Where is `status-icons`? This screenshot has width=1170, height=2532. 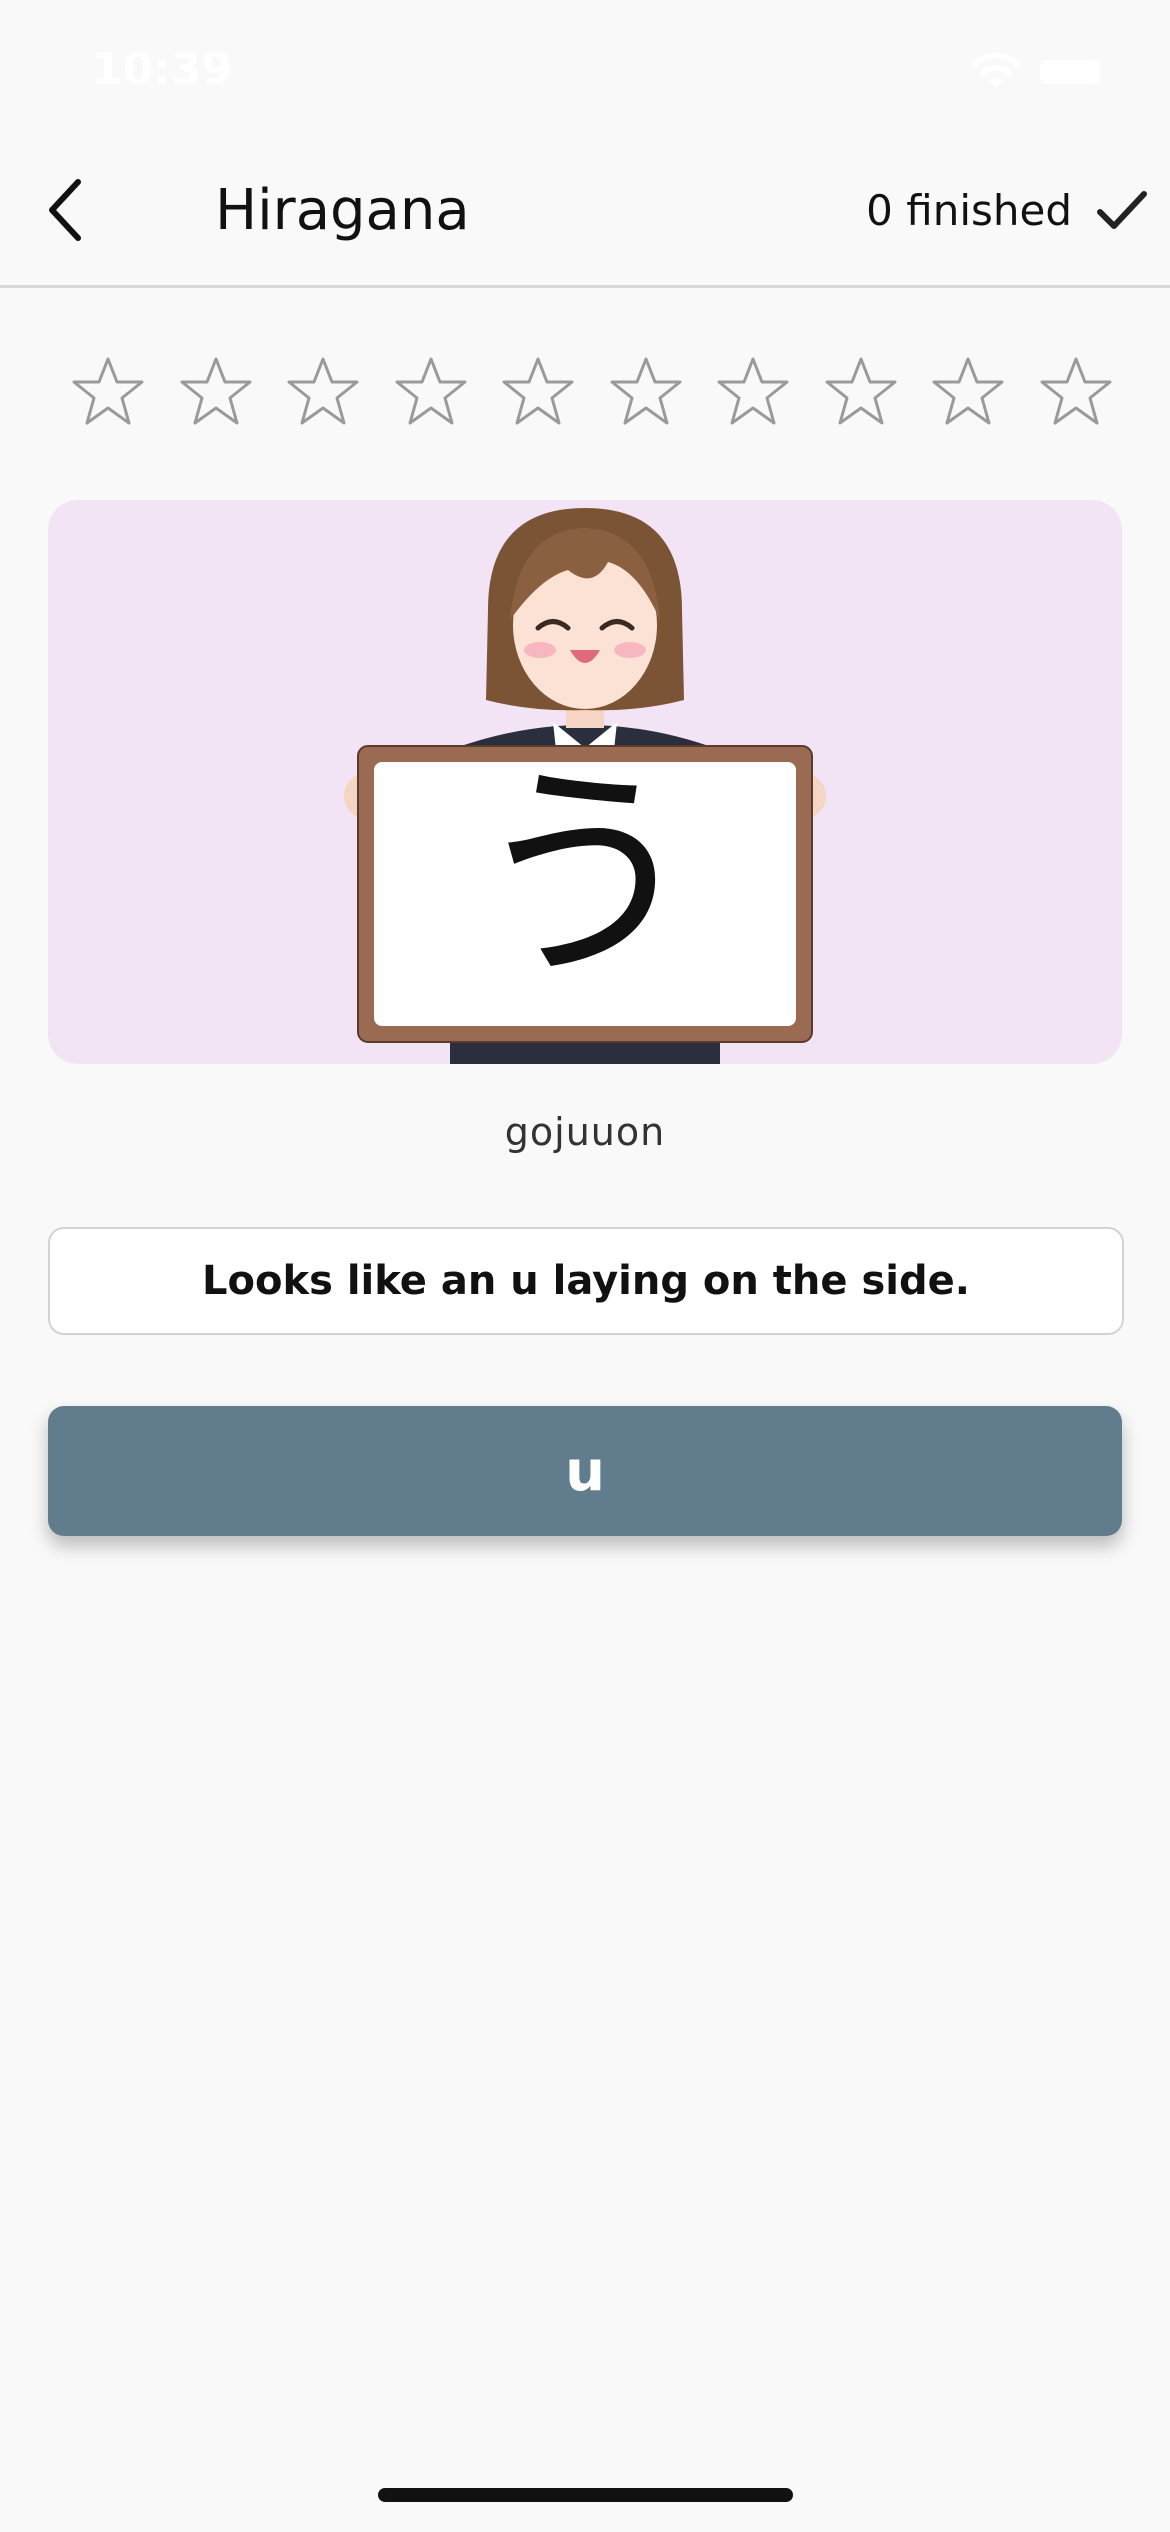
status-icons is located at coordinates (1060, 72).